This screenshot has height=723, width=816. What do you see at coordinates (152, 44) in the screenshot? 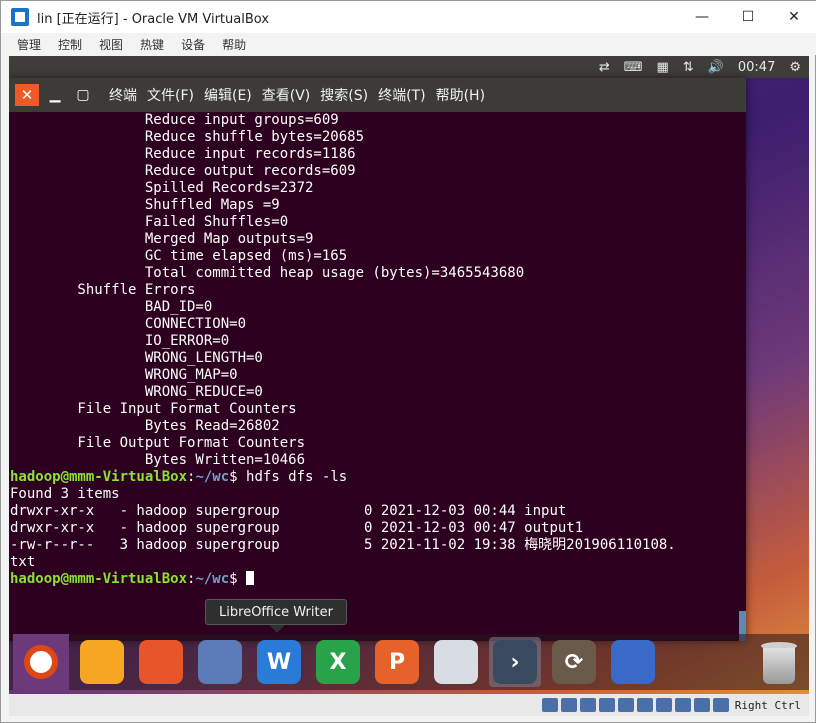
I see `menu-hotkey: 热键` at bounding box center [152, 44].